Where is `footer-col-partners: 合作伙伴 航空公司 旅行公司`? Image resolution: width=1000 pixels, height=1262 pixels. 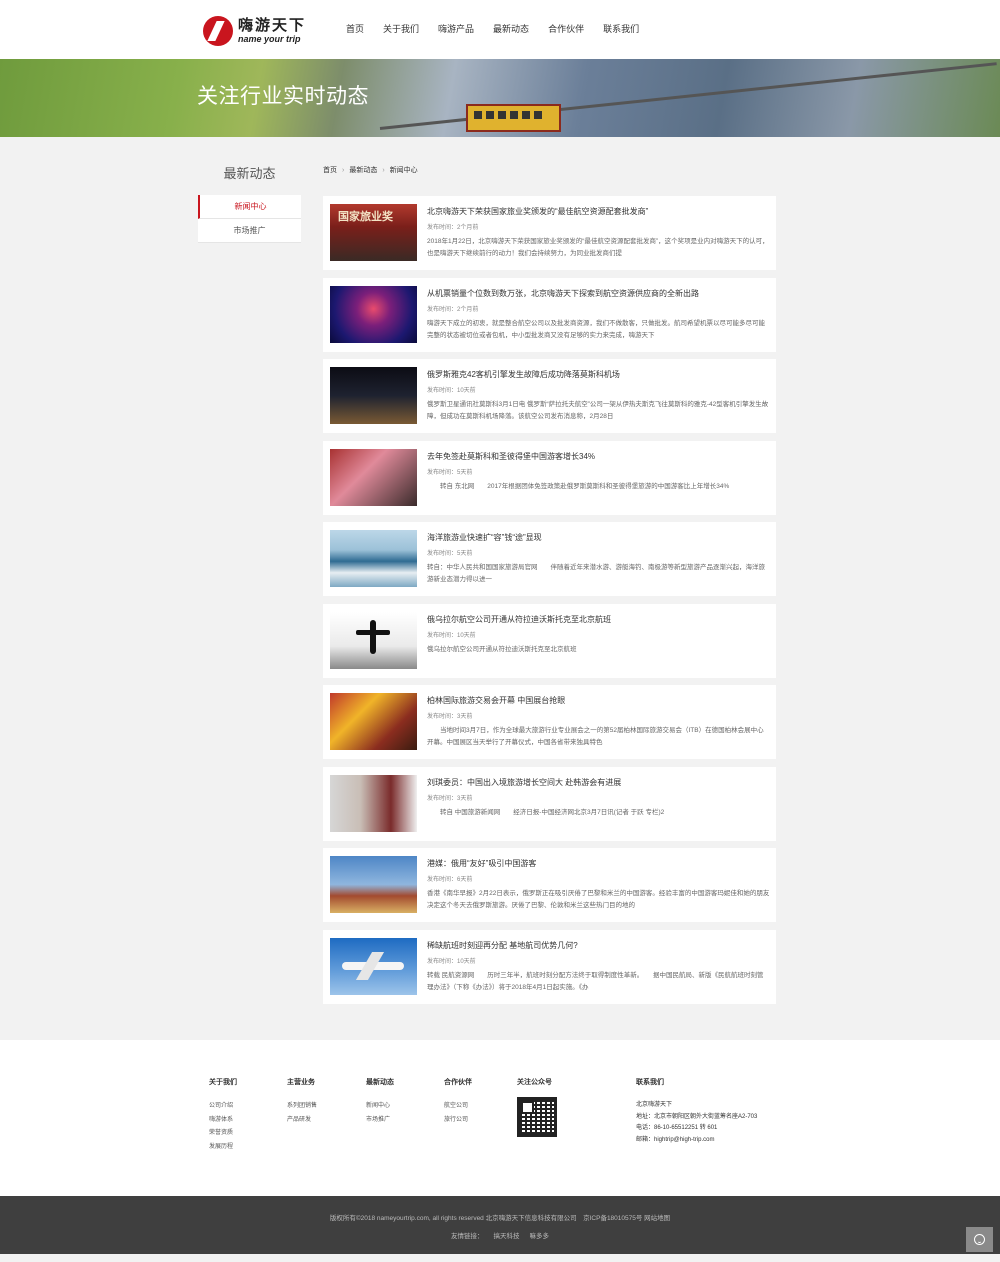
footer-col-partners: 合作伙伴 航空公司 旅行公司 is located at coordinates (458, 1102).